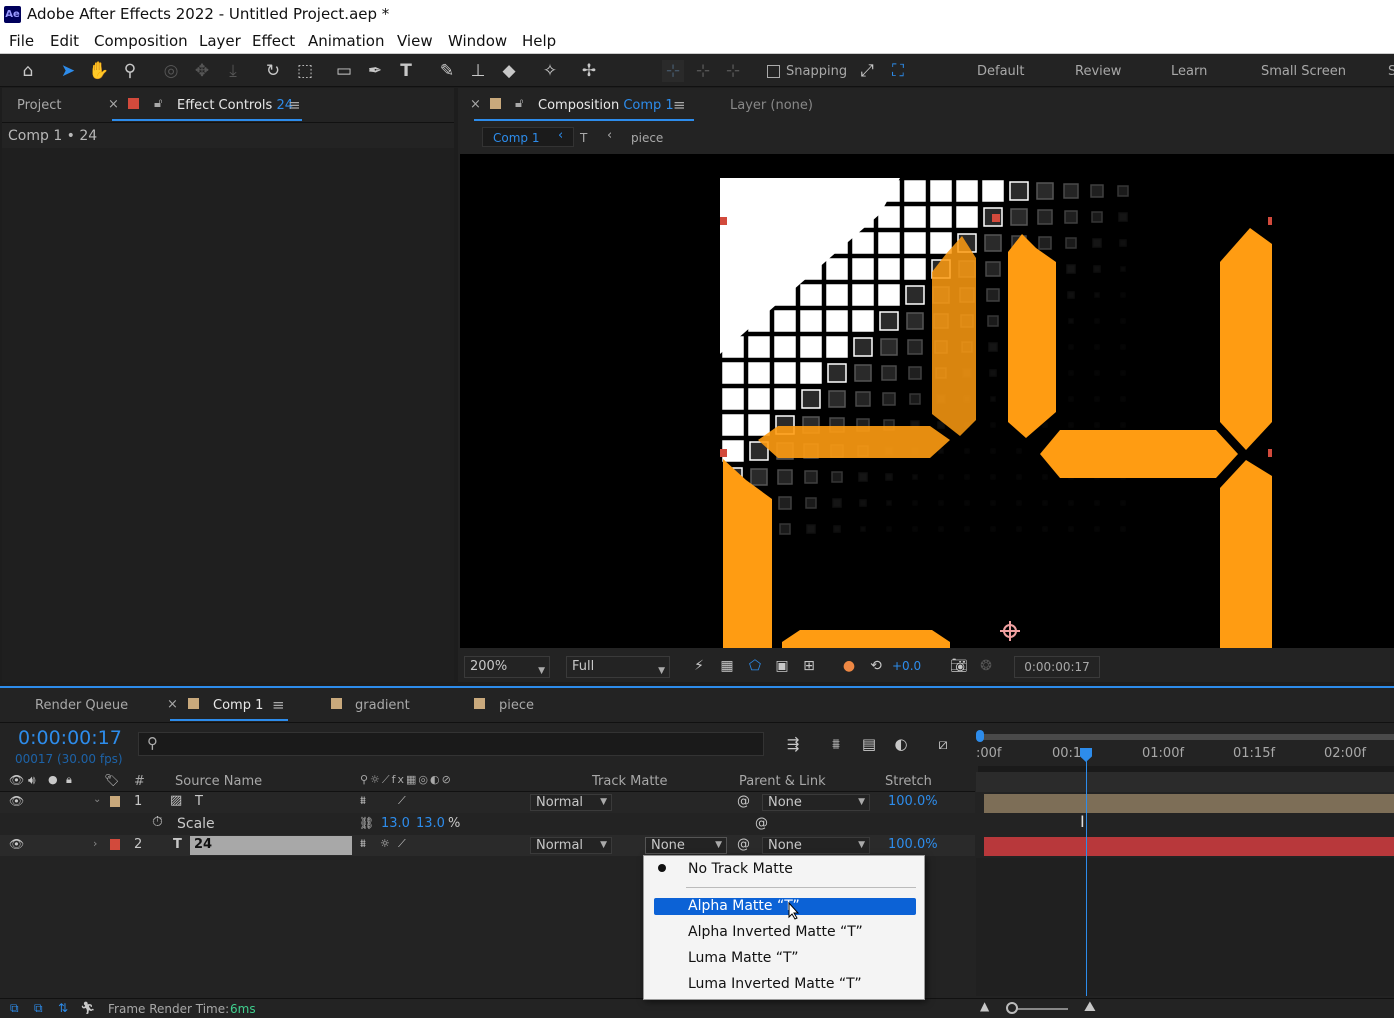 The height and width of the screenshot is (1018, 1394). What do you see at coordinates (1185, 751) in the screenshot?
I see `time-ruler: :00f 00:1 01:00f 01:15f 02:00f` at bounding box center [1185, 751].